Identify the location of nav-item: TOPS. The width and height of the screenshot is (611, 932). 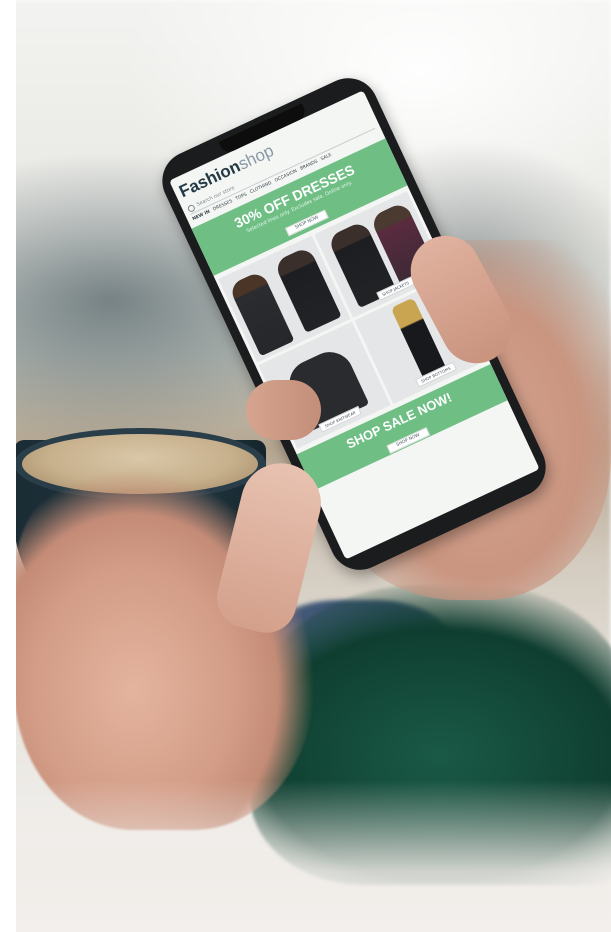
(241, 197).